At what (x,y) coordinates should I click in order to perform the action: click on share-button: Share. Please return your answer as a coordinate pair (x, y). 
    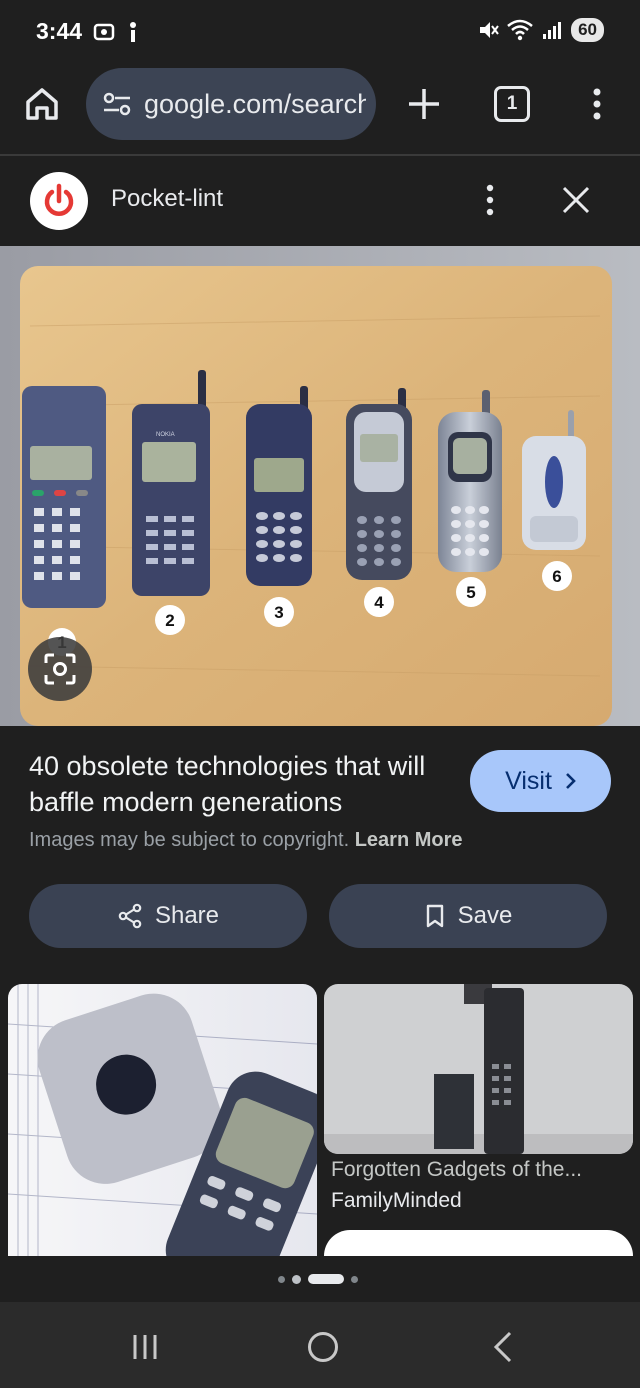
    Looking at the image, I should click on (168, 916).